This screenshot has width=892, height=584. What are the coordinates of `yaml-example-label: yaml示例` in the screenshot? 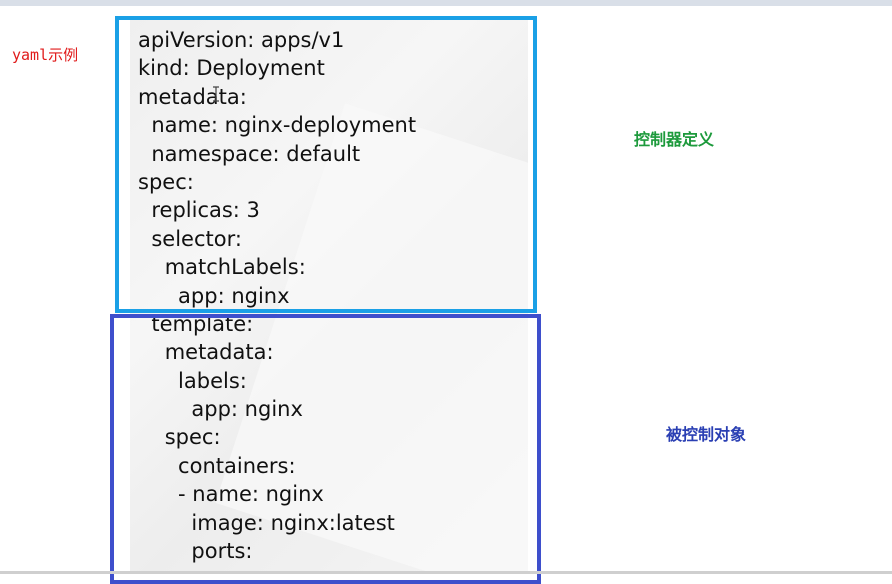 It's located at (45, 55).